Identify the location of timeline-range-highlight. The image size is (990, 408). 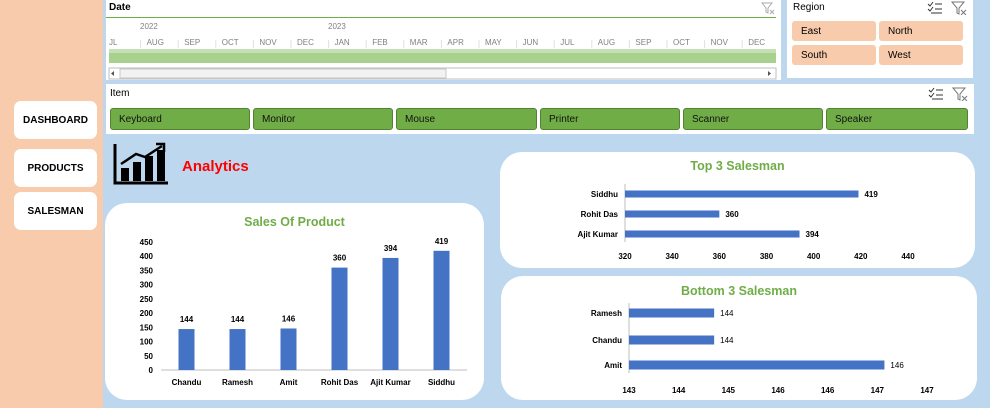
(442, 51).